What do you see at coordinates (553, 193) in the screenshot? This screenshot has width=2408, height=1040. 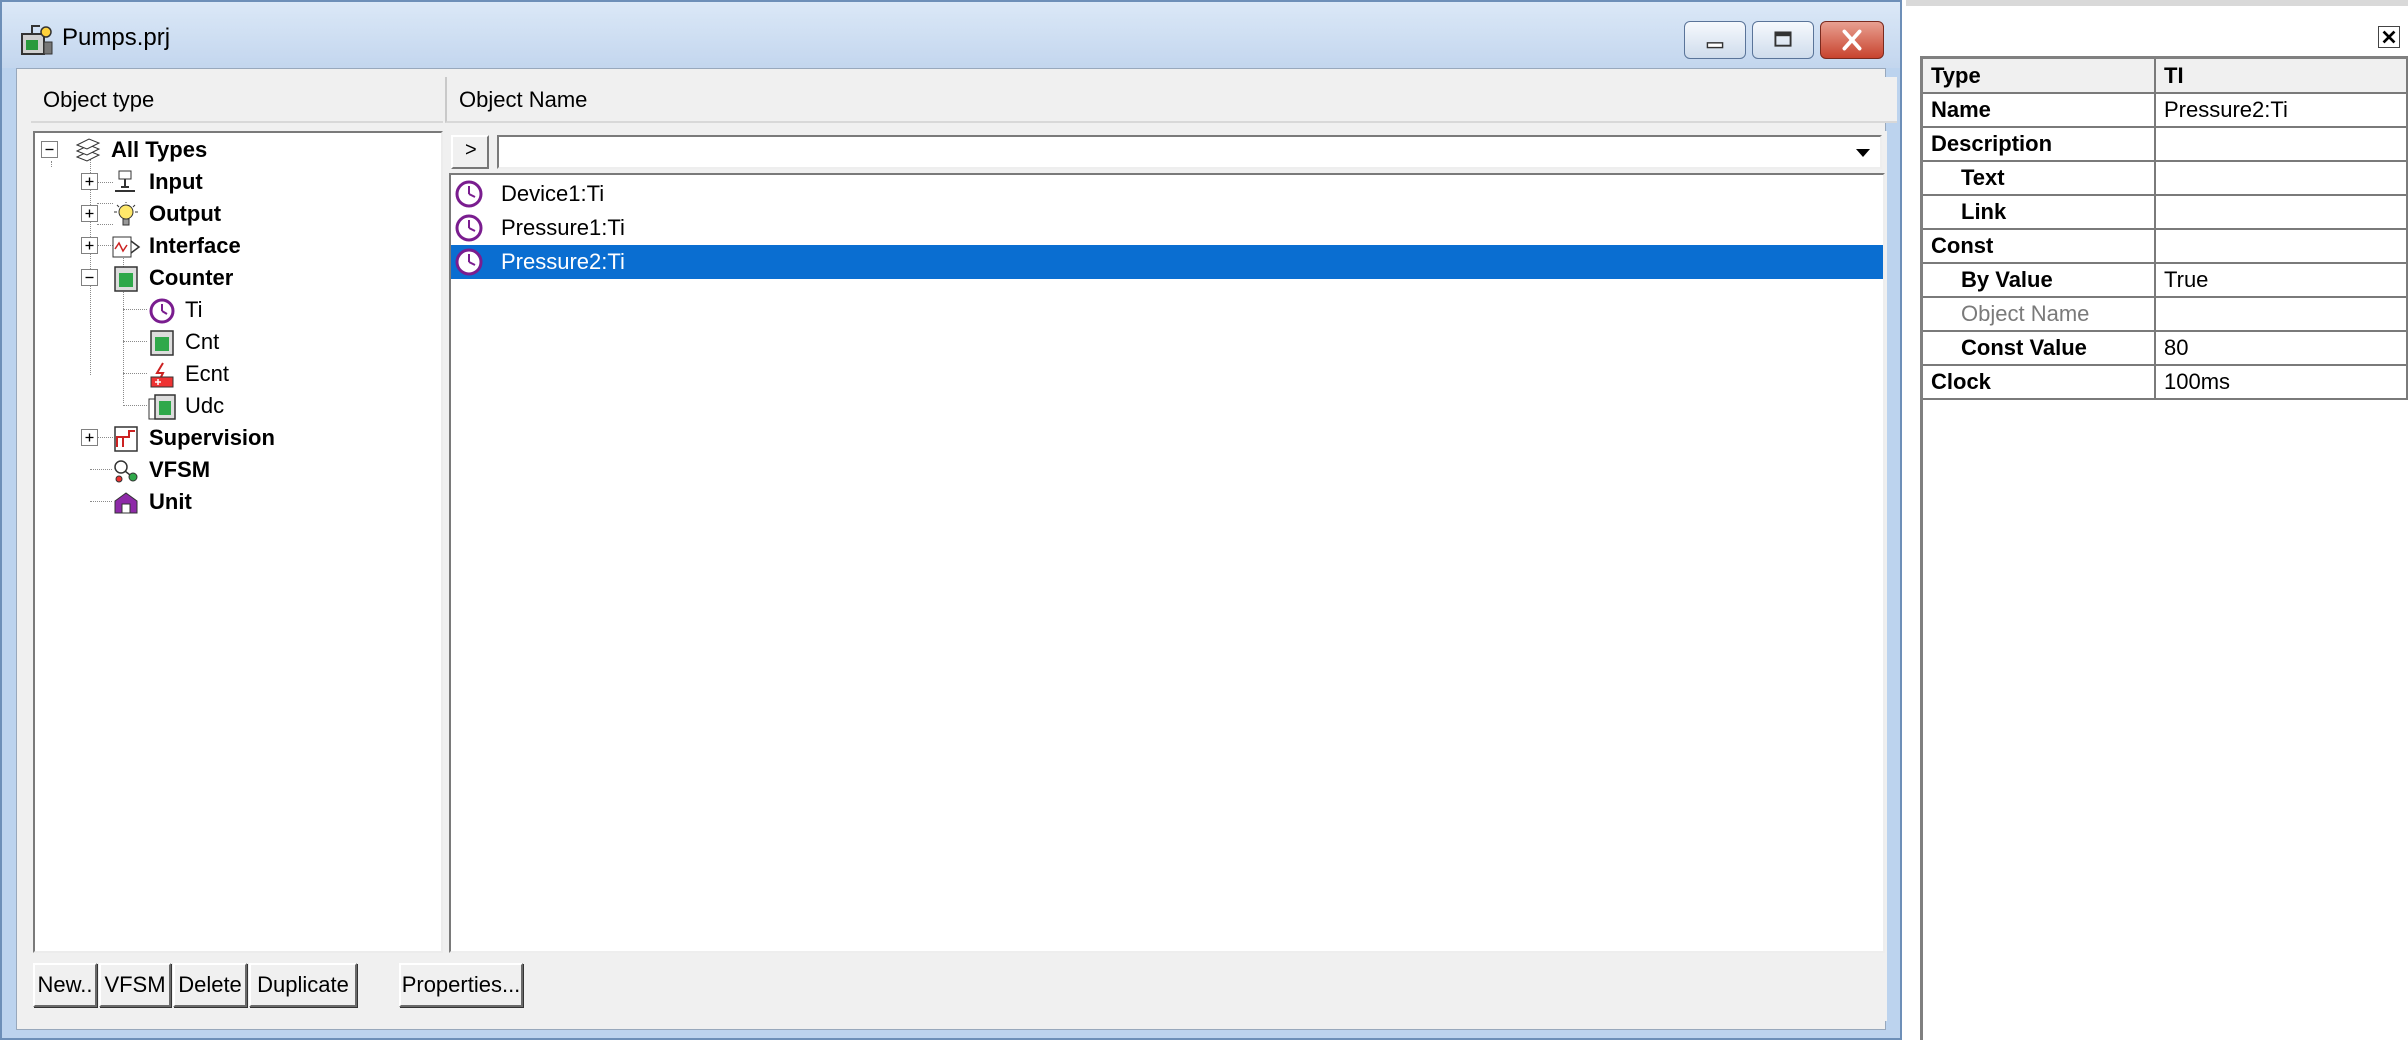 I see `object-name: Device1:Ti` at bounding box center [553, 193].